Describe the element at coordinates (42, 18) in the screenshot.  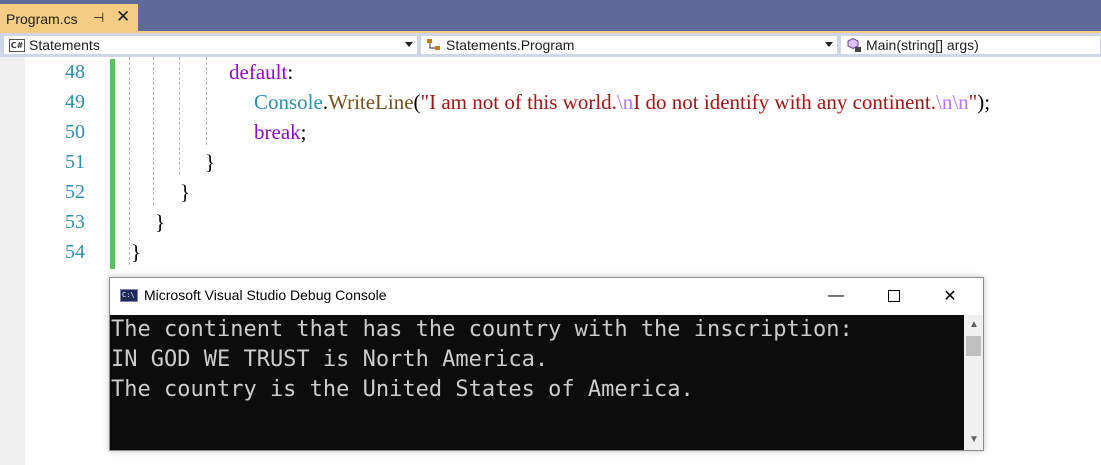
I see `tab-title: Program.cs` at that location.